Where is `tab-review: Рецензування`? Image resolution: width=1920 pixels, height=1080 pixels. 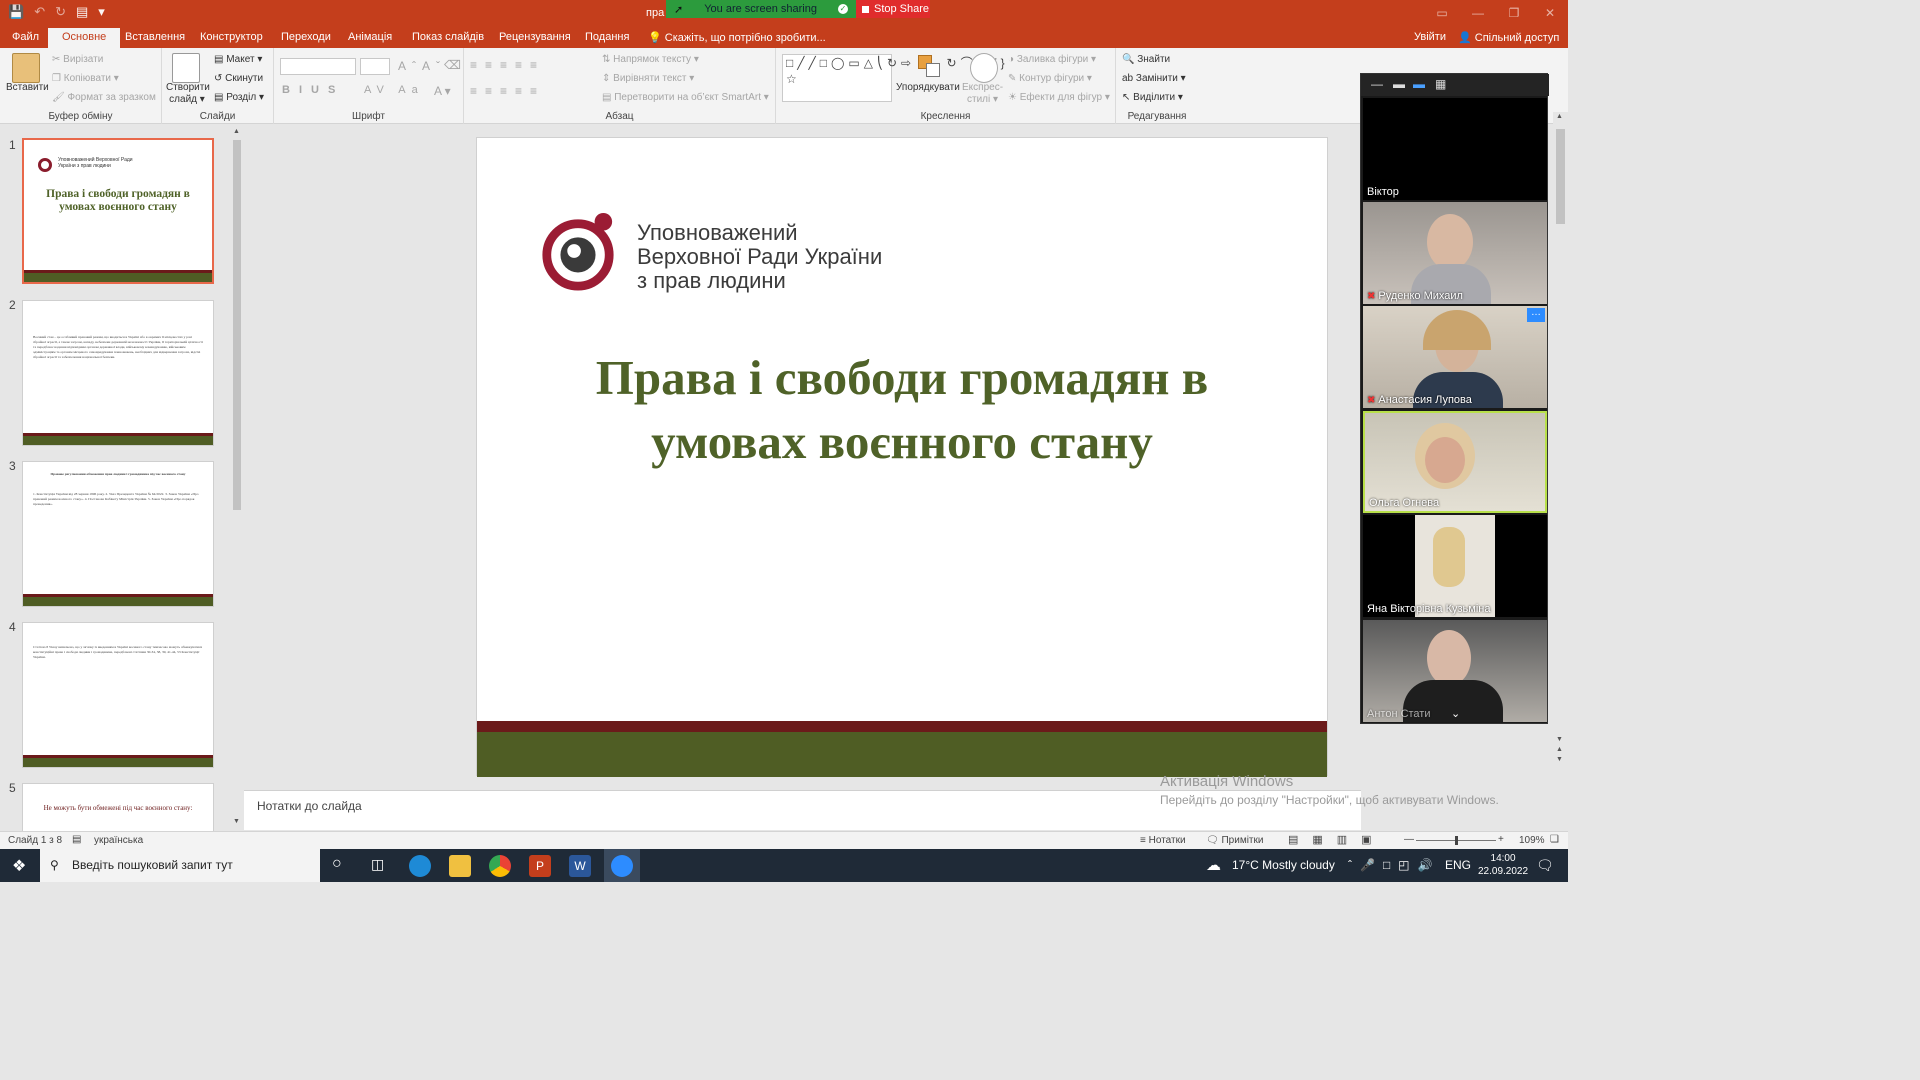 tab-review: Рецензування is located at coordinates (535, 37).